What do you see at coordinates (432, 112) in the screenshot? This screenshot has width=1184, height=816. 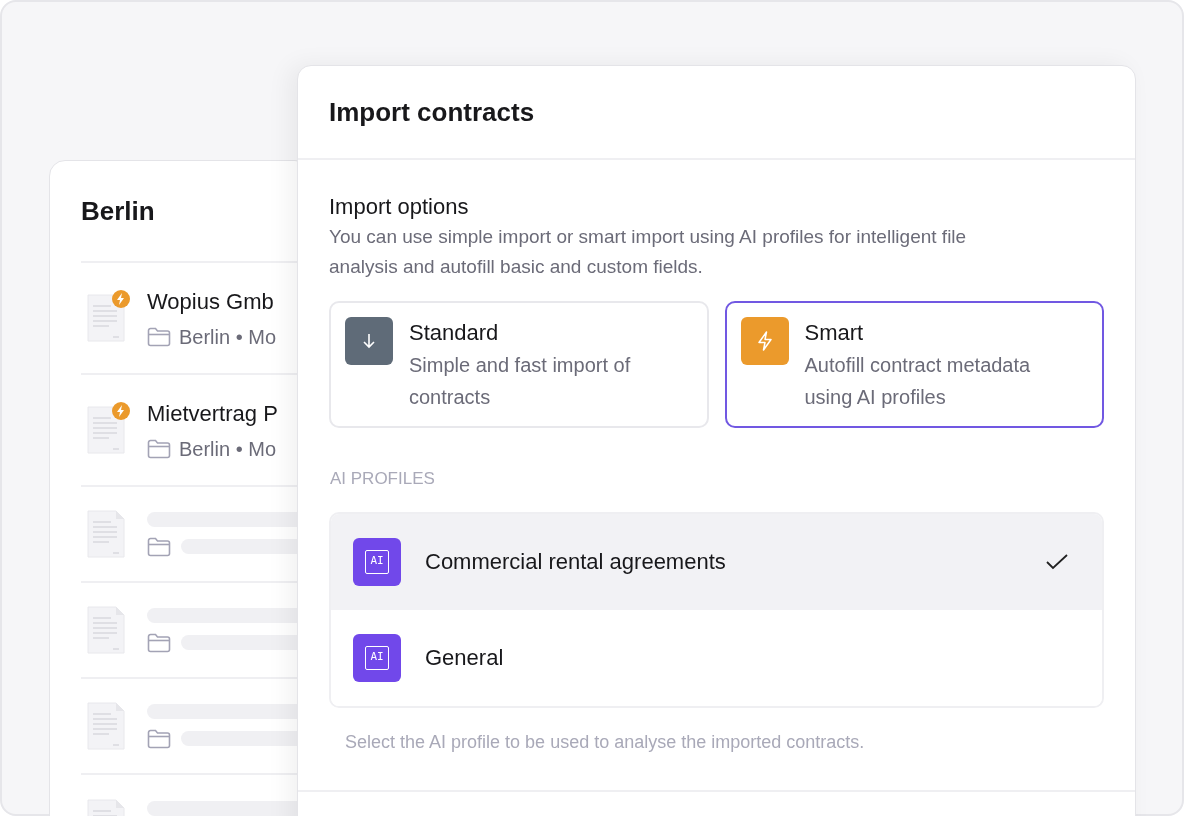 I see `dialog-title: Import contracts` at bounding box center [432, 112].